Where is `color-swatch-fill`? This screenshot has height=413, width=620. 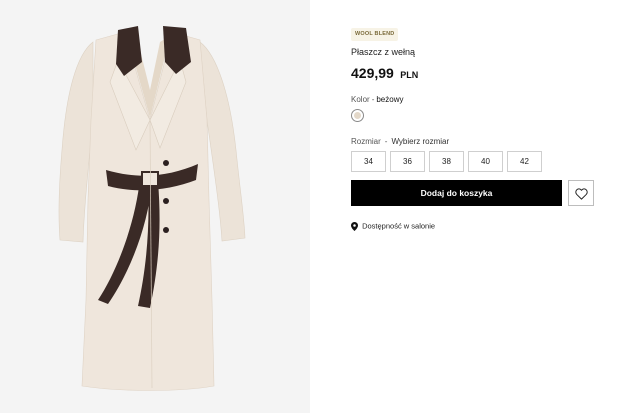 color-swatch-fill is located at coordinates (357, 115).